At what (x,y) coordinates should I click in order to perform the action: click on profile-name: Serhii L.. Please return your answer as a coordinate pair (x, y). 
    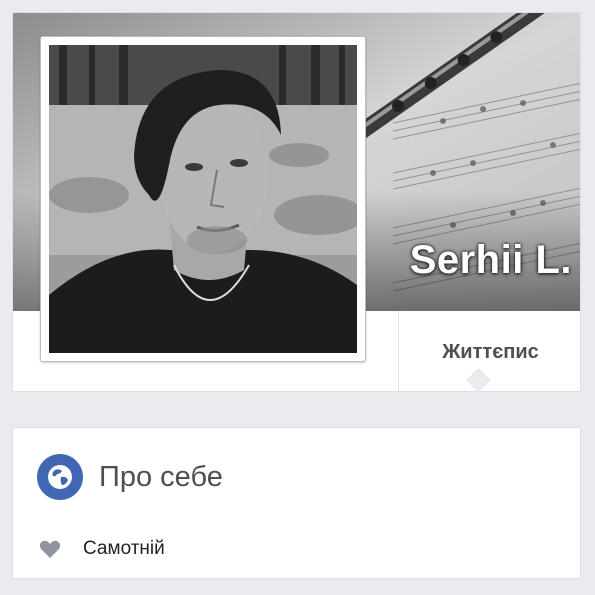
    Looking at the image, I should click on (491, 260).